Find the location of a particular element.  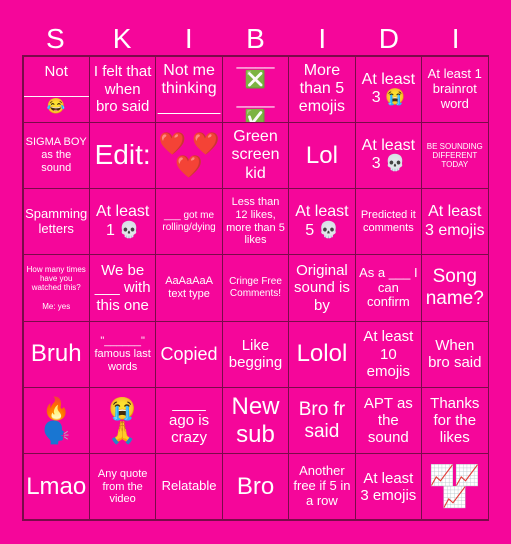

bingo-cell: Thanks for the likes is located at coordinates (455, 420).